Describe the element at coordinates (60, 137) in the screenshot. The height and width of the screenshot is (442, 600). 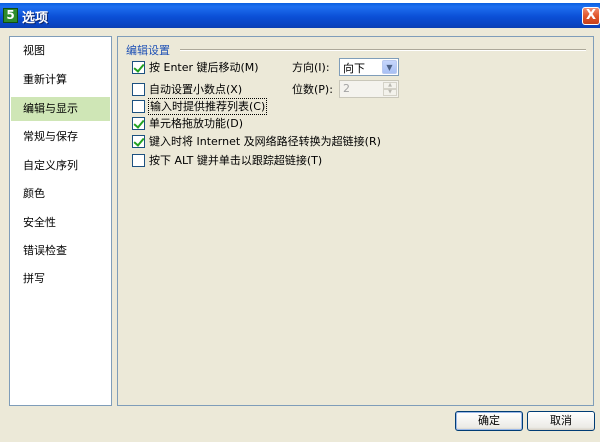
I see `sidebar-item-general-and-save: 常规与保存` at that location.